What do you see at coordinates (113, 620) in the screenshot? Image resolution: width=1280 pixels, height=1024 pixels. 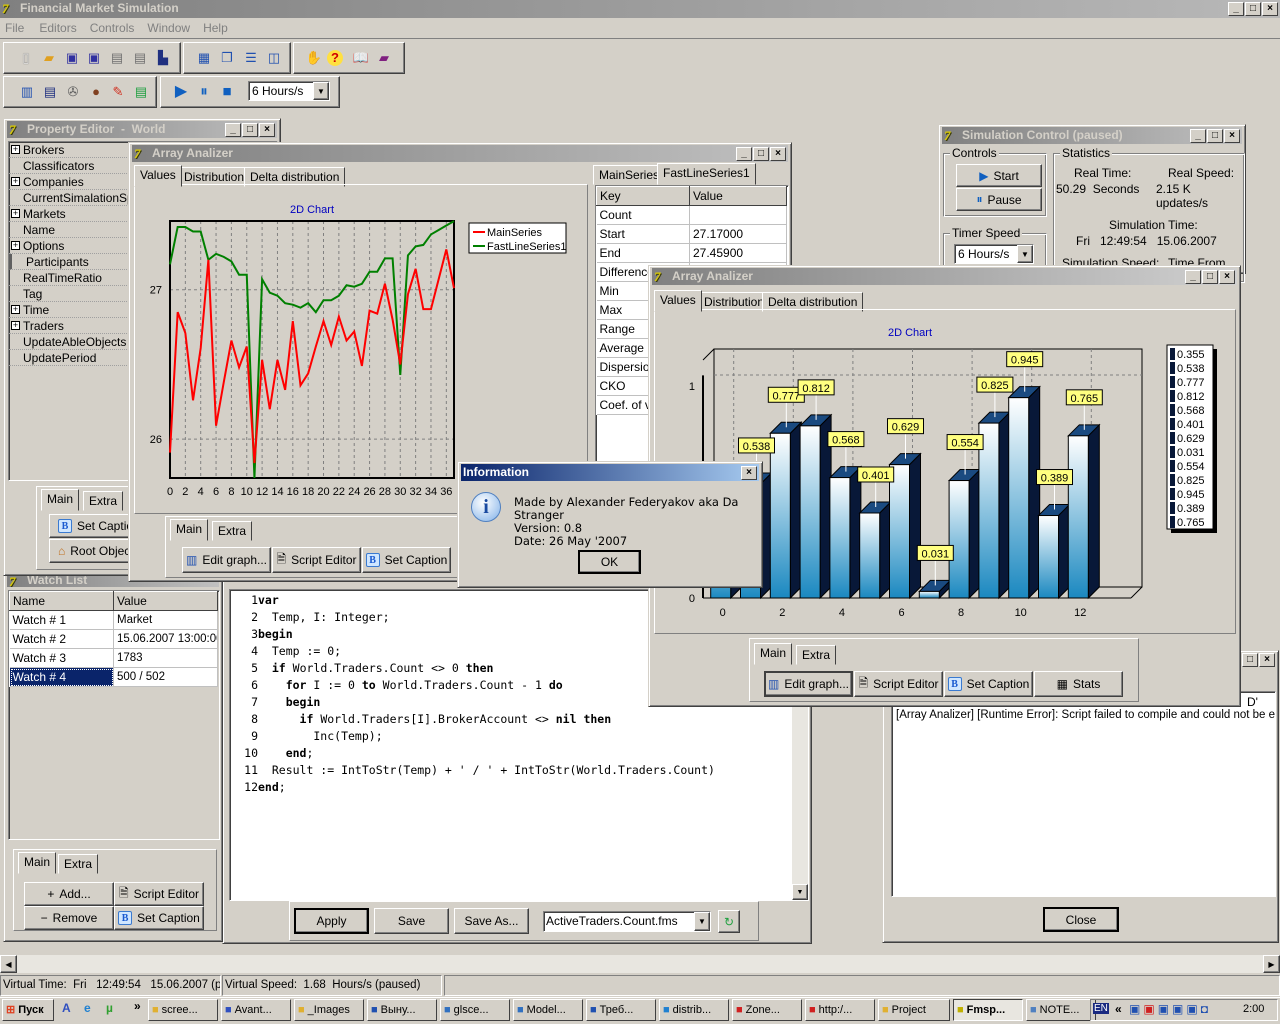 I see `watch-row: Watch # 1 Market` at bounding box center [113, 620].